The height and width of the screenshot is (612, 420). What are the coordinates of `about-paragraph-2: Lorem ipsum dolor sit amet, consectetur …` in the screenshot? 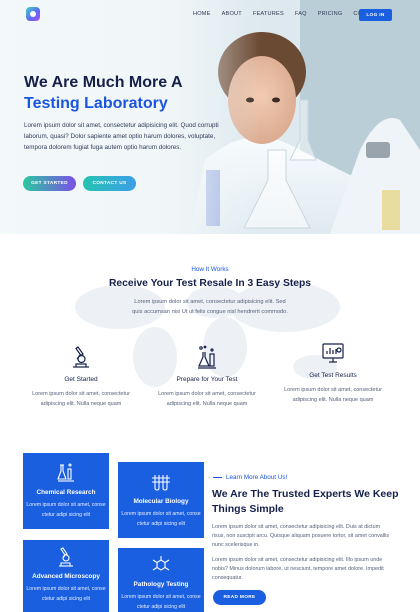 It's located at (298, 569).